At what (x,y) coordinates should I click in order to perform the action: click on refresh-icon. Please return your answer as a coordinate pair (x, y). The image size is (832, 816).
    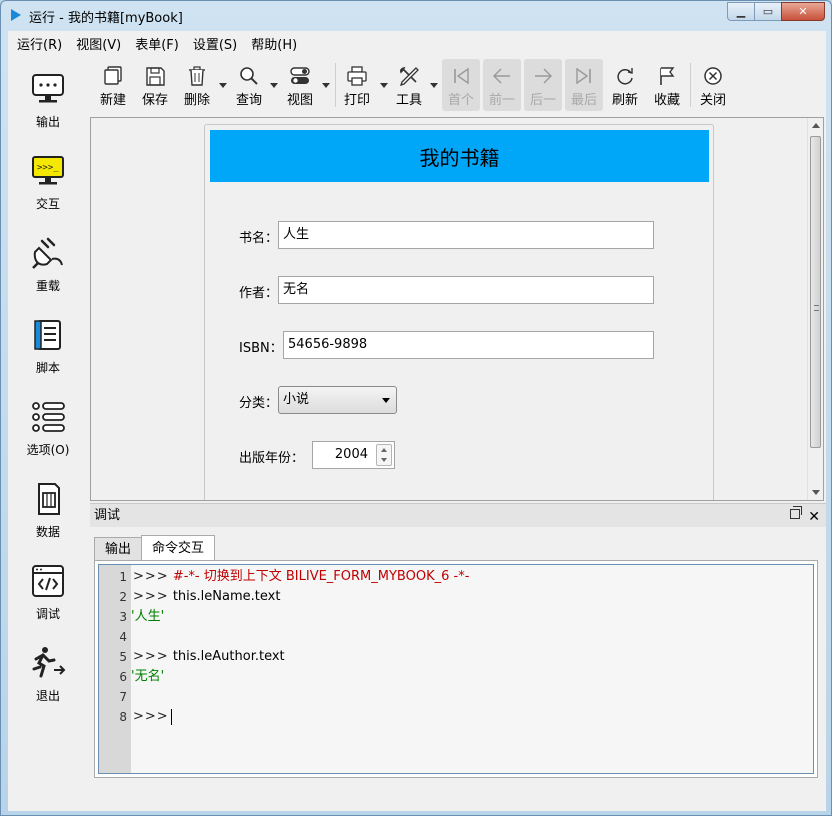
    Looking at the image, I should click on (625, 76).